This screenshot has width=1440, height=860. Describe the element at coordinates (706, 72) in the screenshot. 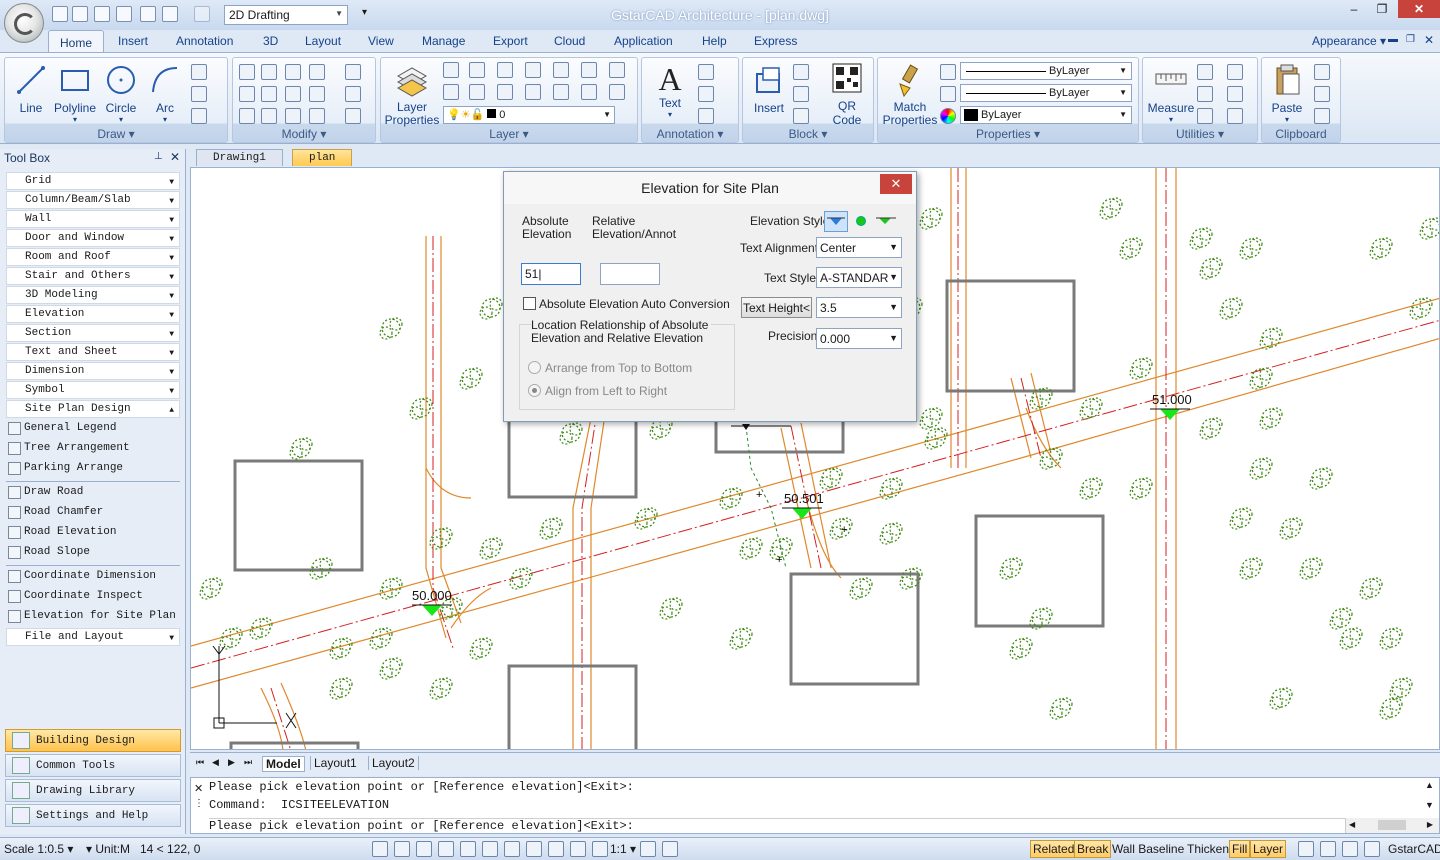

I see `multileader-icon` at that location.